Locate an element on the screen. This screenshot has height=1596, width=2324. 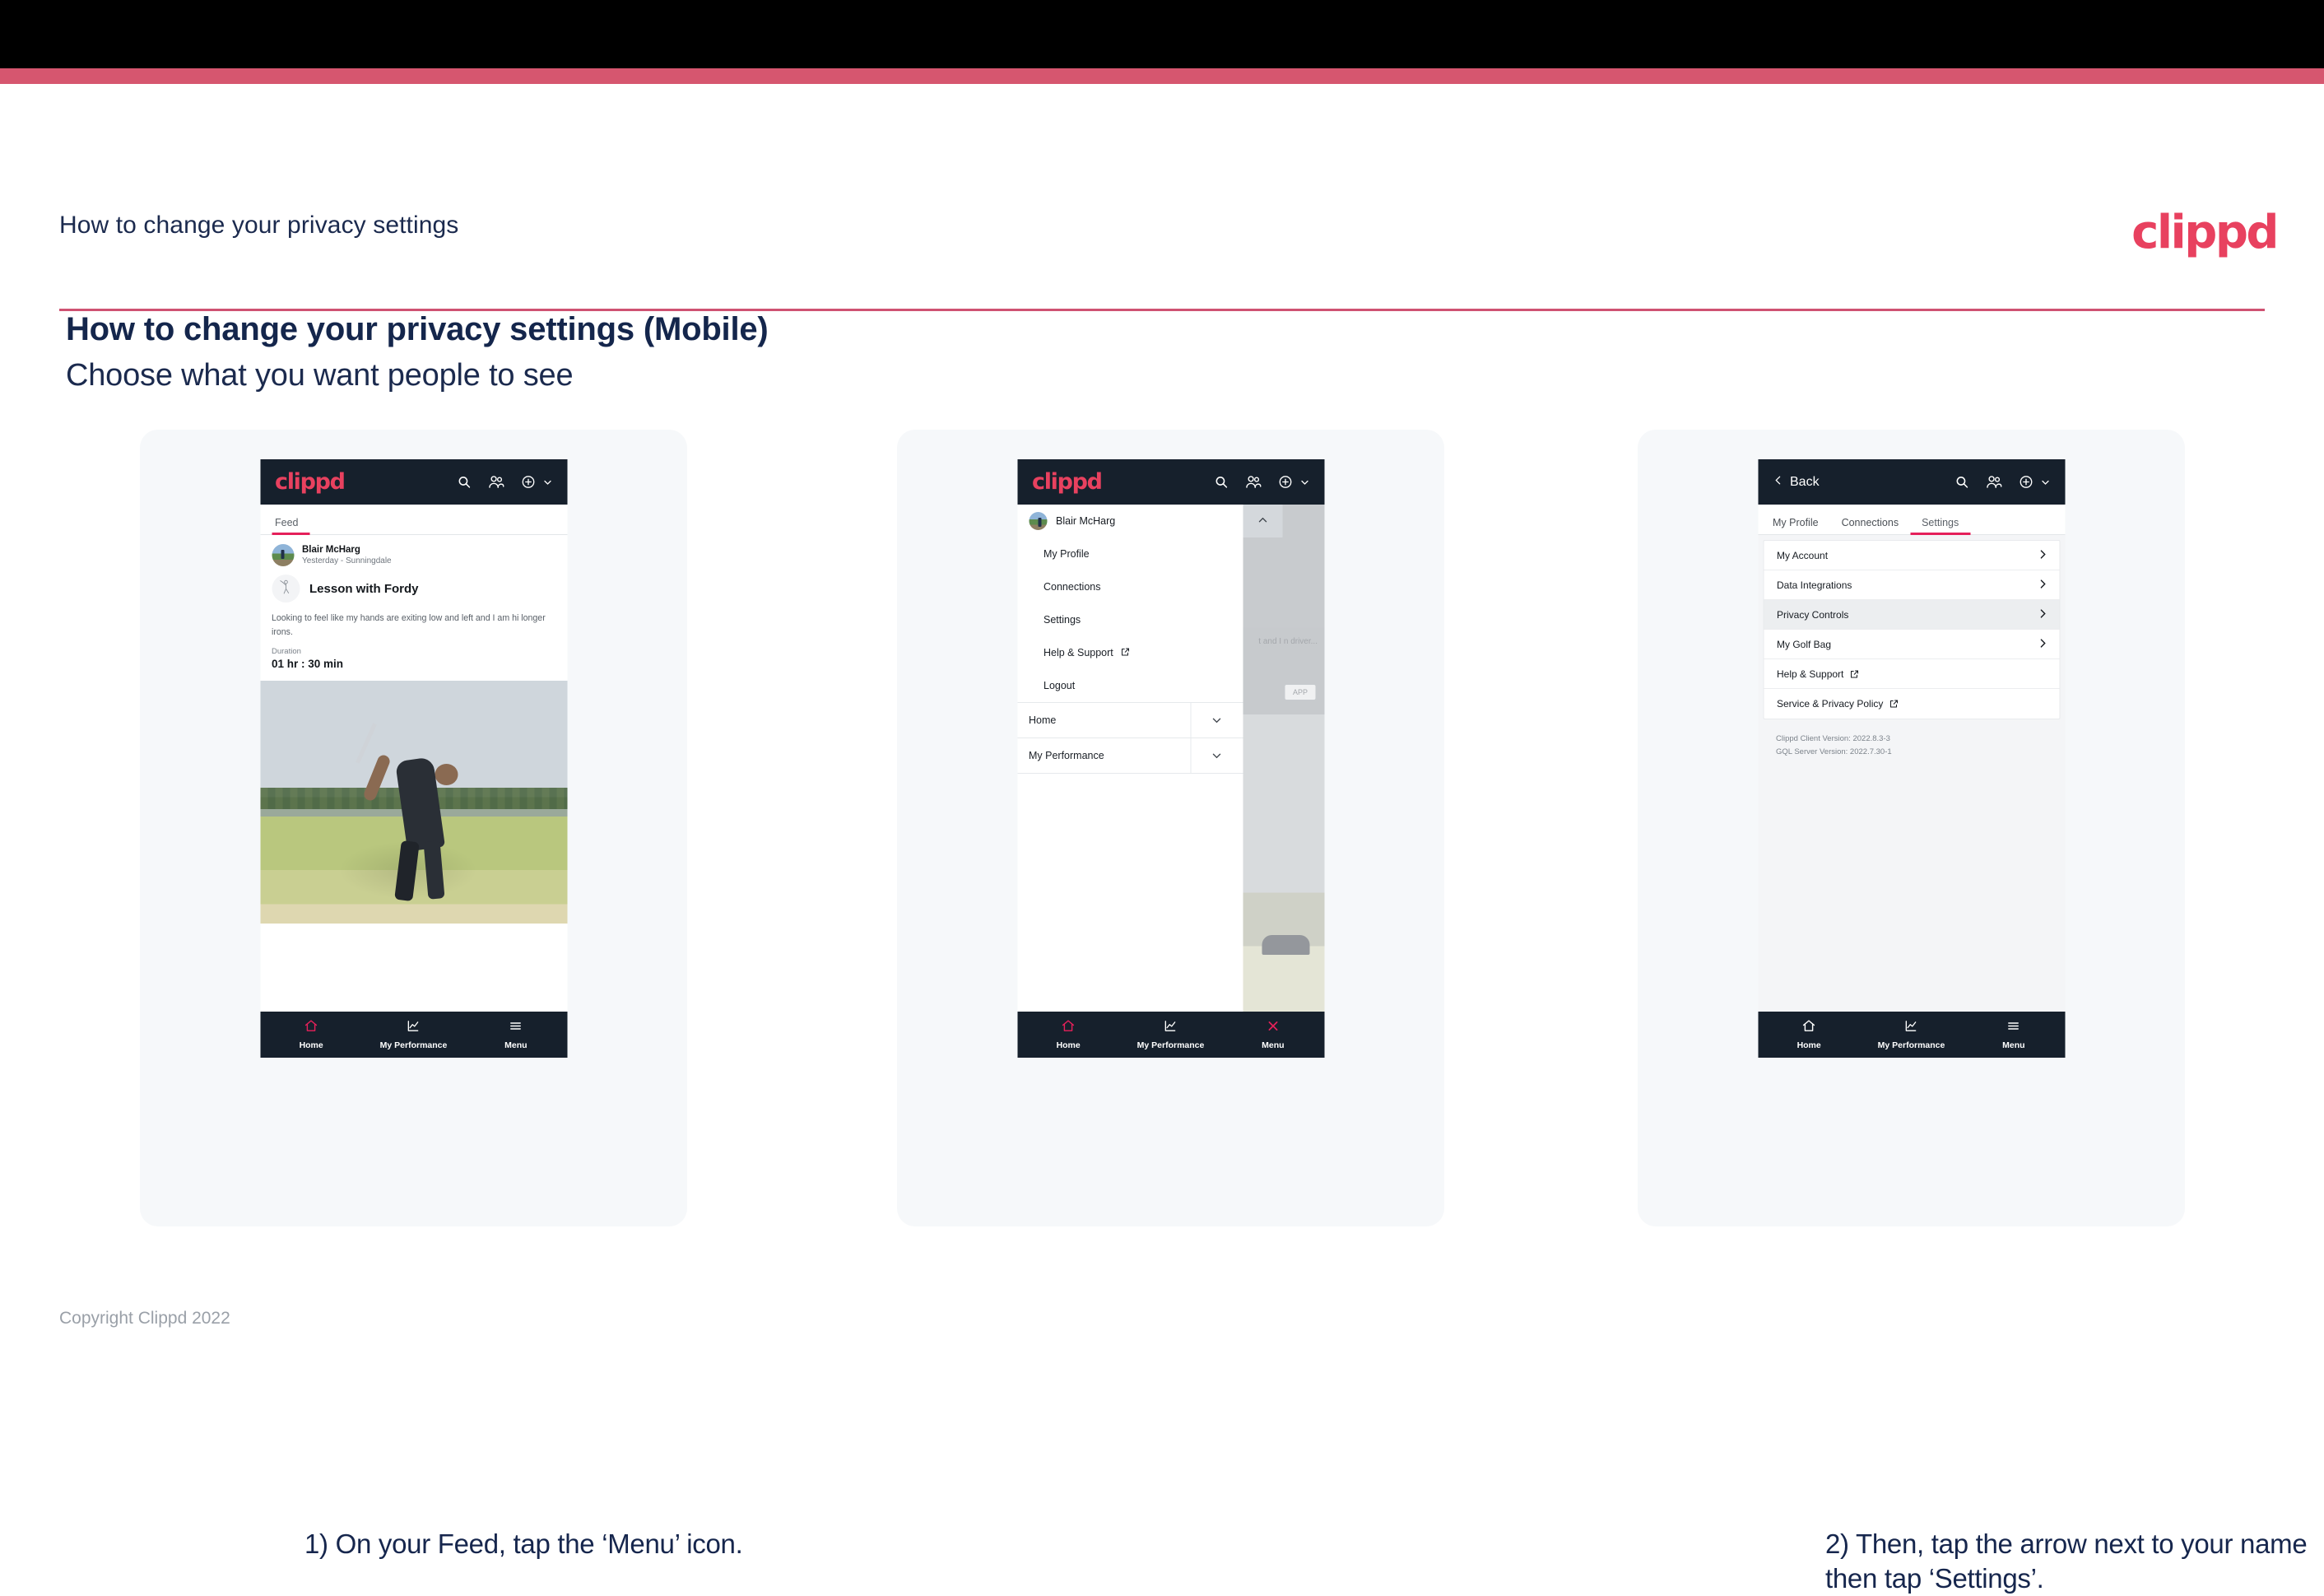
nav-label-menu: Menu is located at coordinates (2013, 1045).